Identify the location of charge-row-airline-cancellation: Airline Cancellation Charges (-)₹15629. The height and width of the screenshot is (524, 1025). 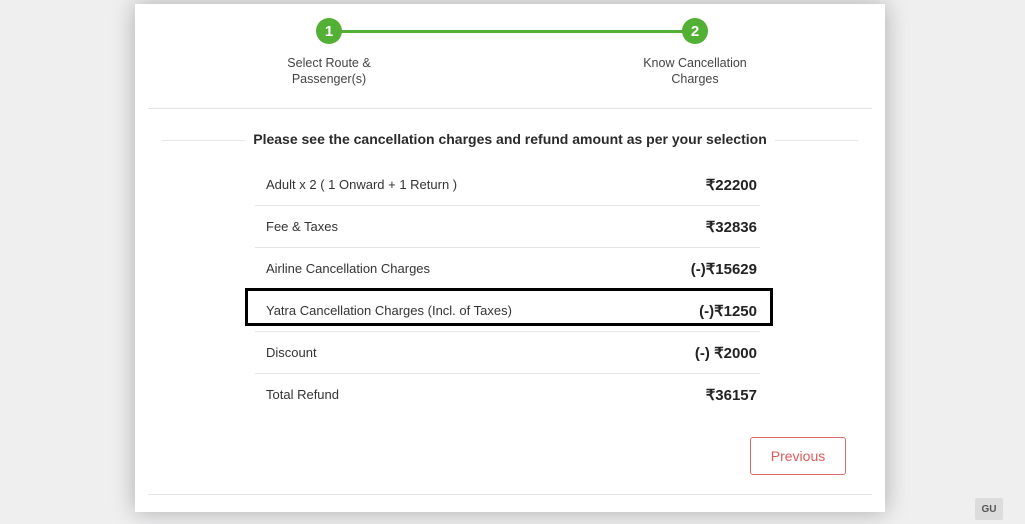
(507, 269).